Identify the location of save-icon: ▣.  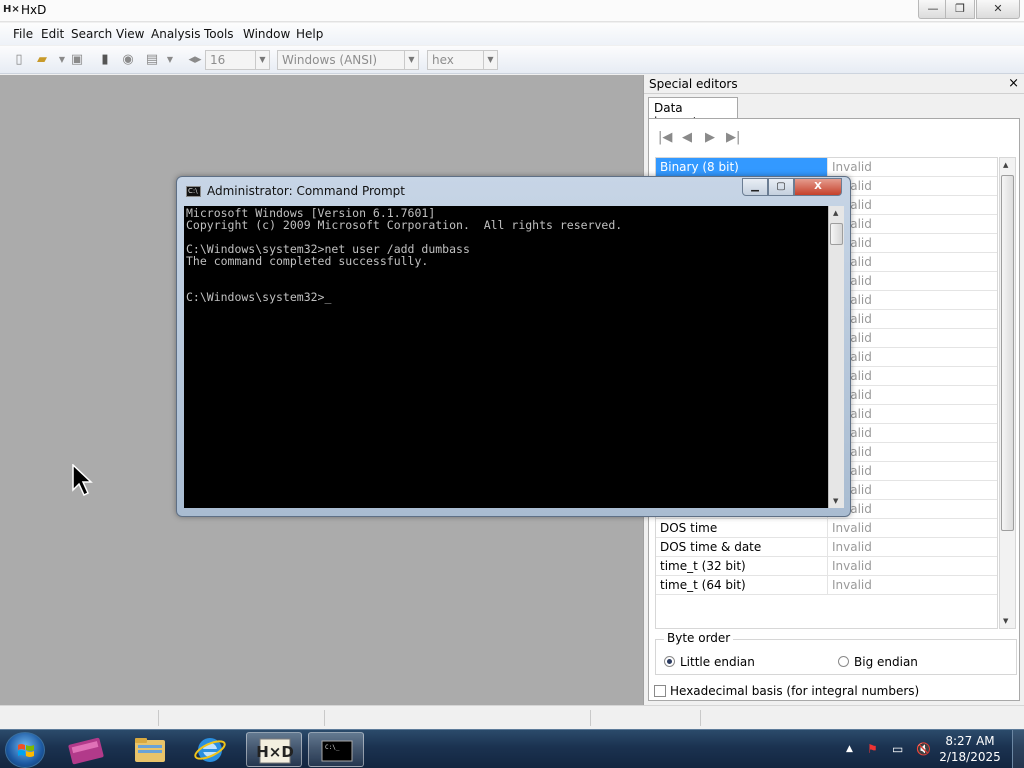
(77, 60).